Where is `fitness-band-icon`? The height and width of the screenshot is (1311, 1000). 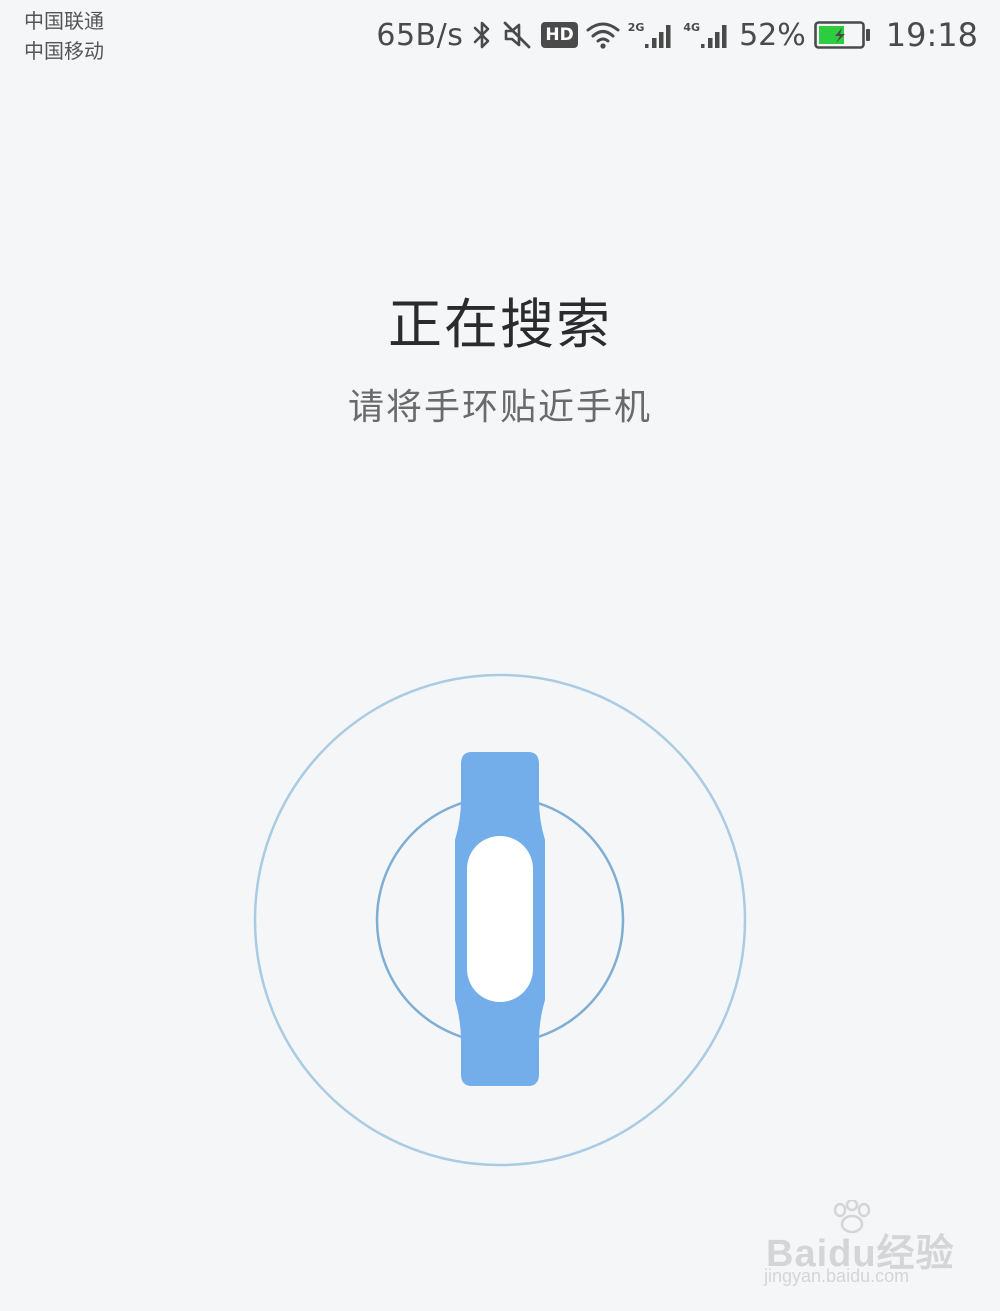 fitness-band-icon is located at coordinates (500, 919).